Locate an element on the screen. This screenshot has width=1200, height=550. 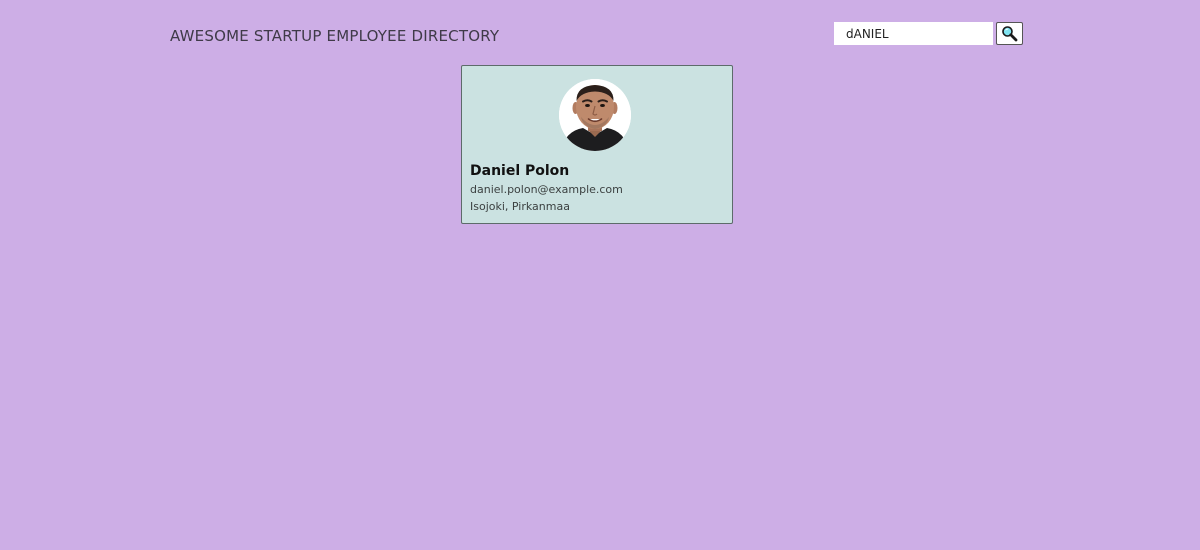
employee-email: daniel.polon@example.com is located at coordinates (546, 189).